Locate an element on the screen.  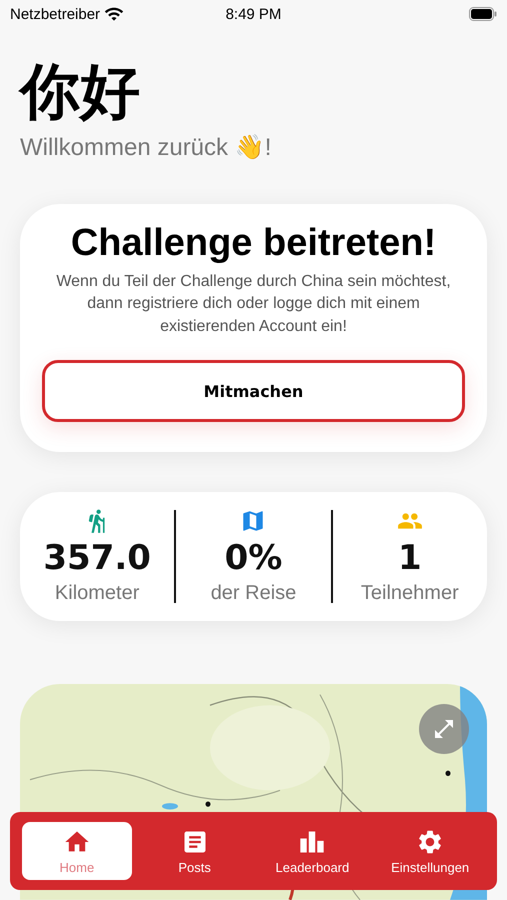
battery-icon is located at coordinates (483, 14).